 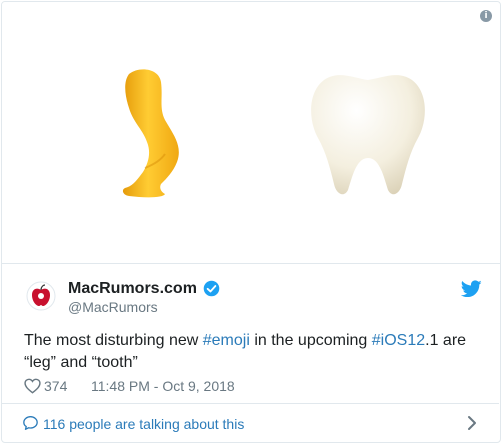 What do you see at coordinates (310, 340) in the screenshot?
I see `tweet-text-part: in the upcoming` at bounding box center [310, 340].